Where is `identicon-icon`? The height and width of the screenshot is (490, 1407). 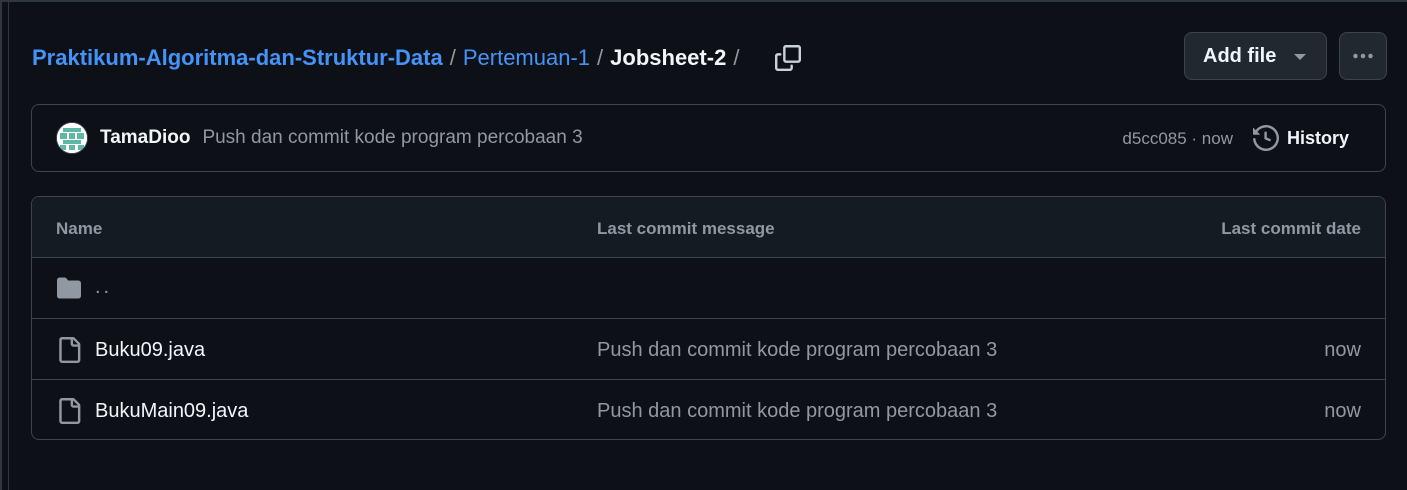
identicon-icon is located at coordinates (72, 138).